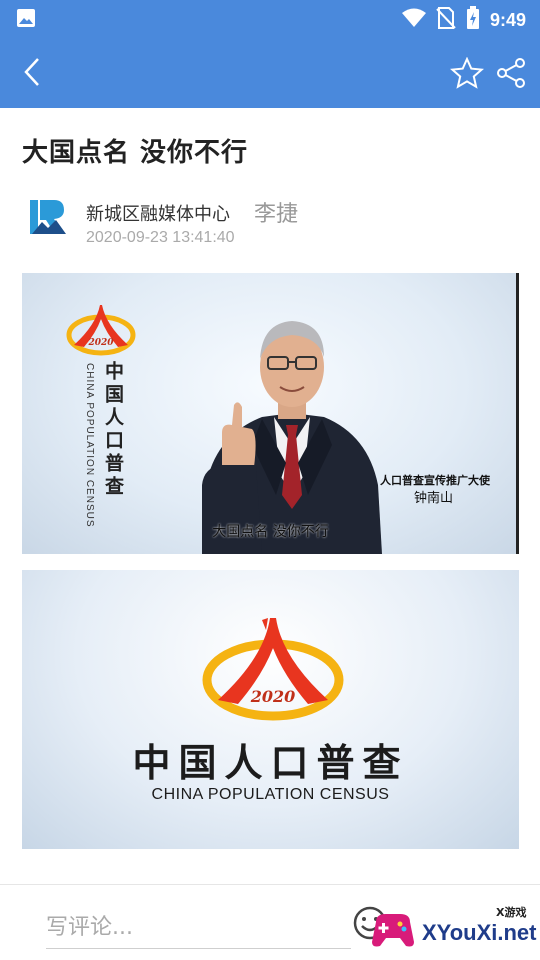 The height and width of the screenshot is (960, 540). What do you see at coordinates (270, 18) in the screenshot?
I see `status-bar: 9:49` at bounding box center [270, 18].